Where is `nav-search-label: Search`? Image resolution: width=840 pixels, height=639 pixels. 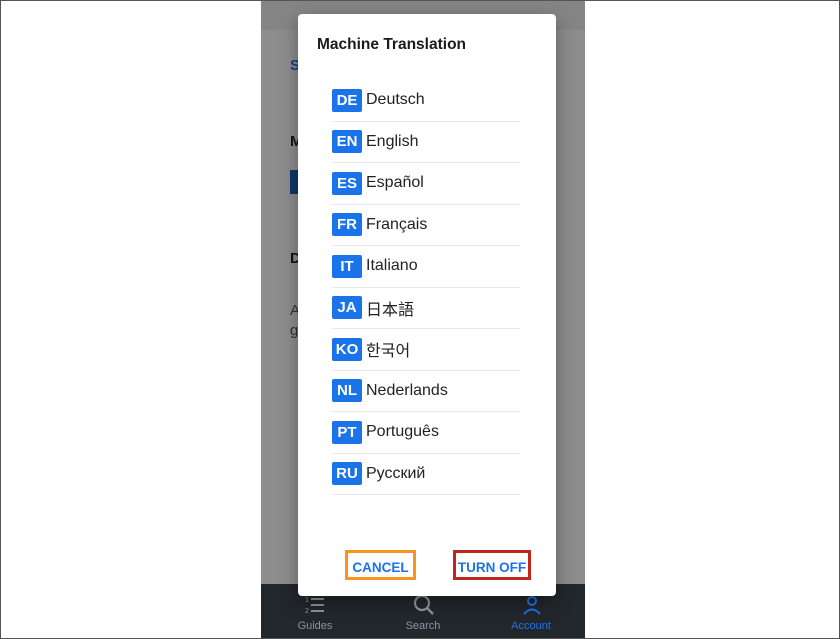
nav-search-label: Search is located at coordinates (423, 626).